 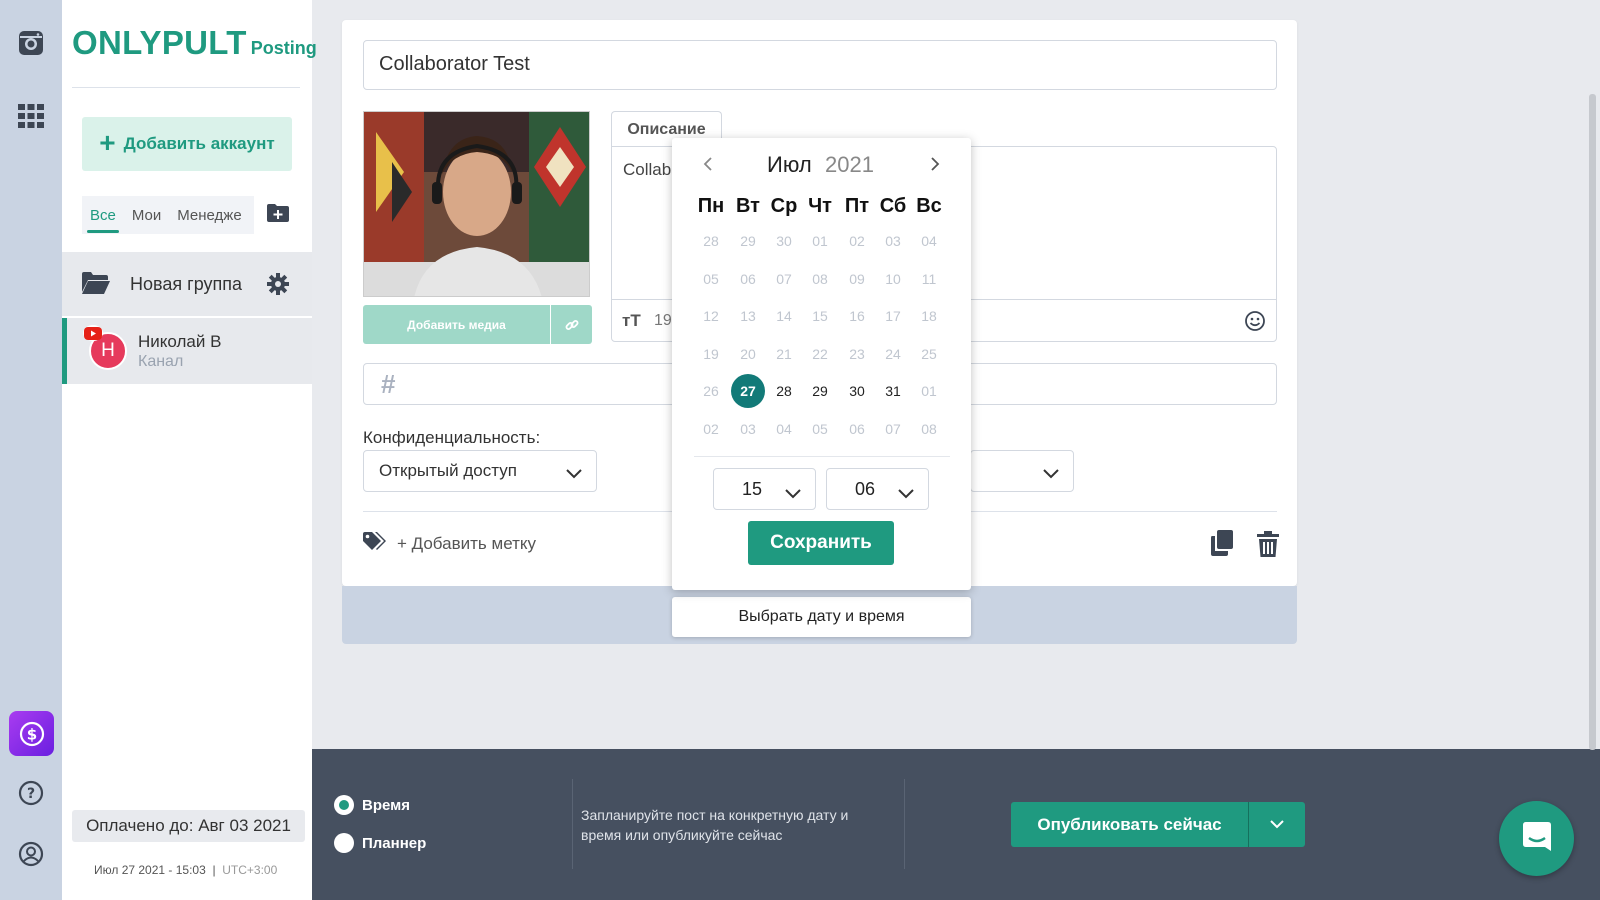 I want to click on folder-icon, so click(x=96, y=285).